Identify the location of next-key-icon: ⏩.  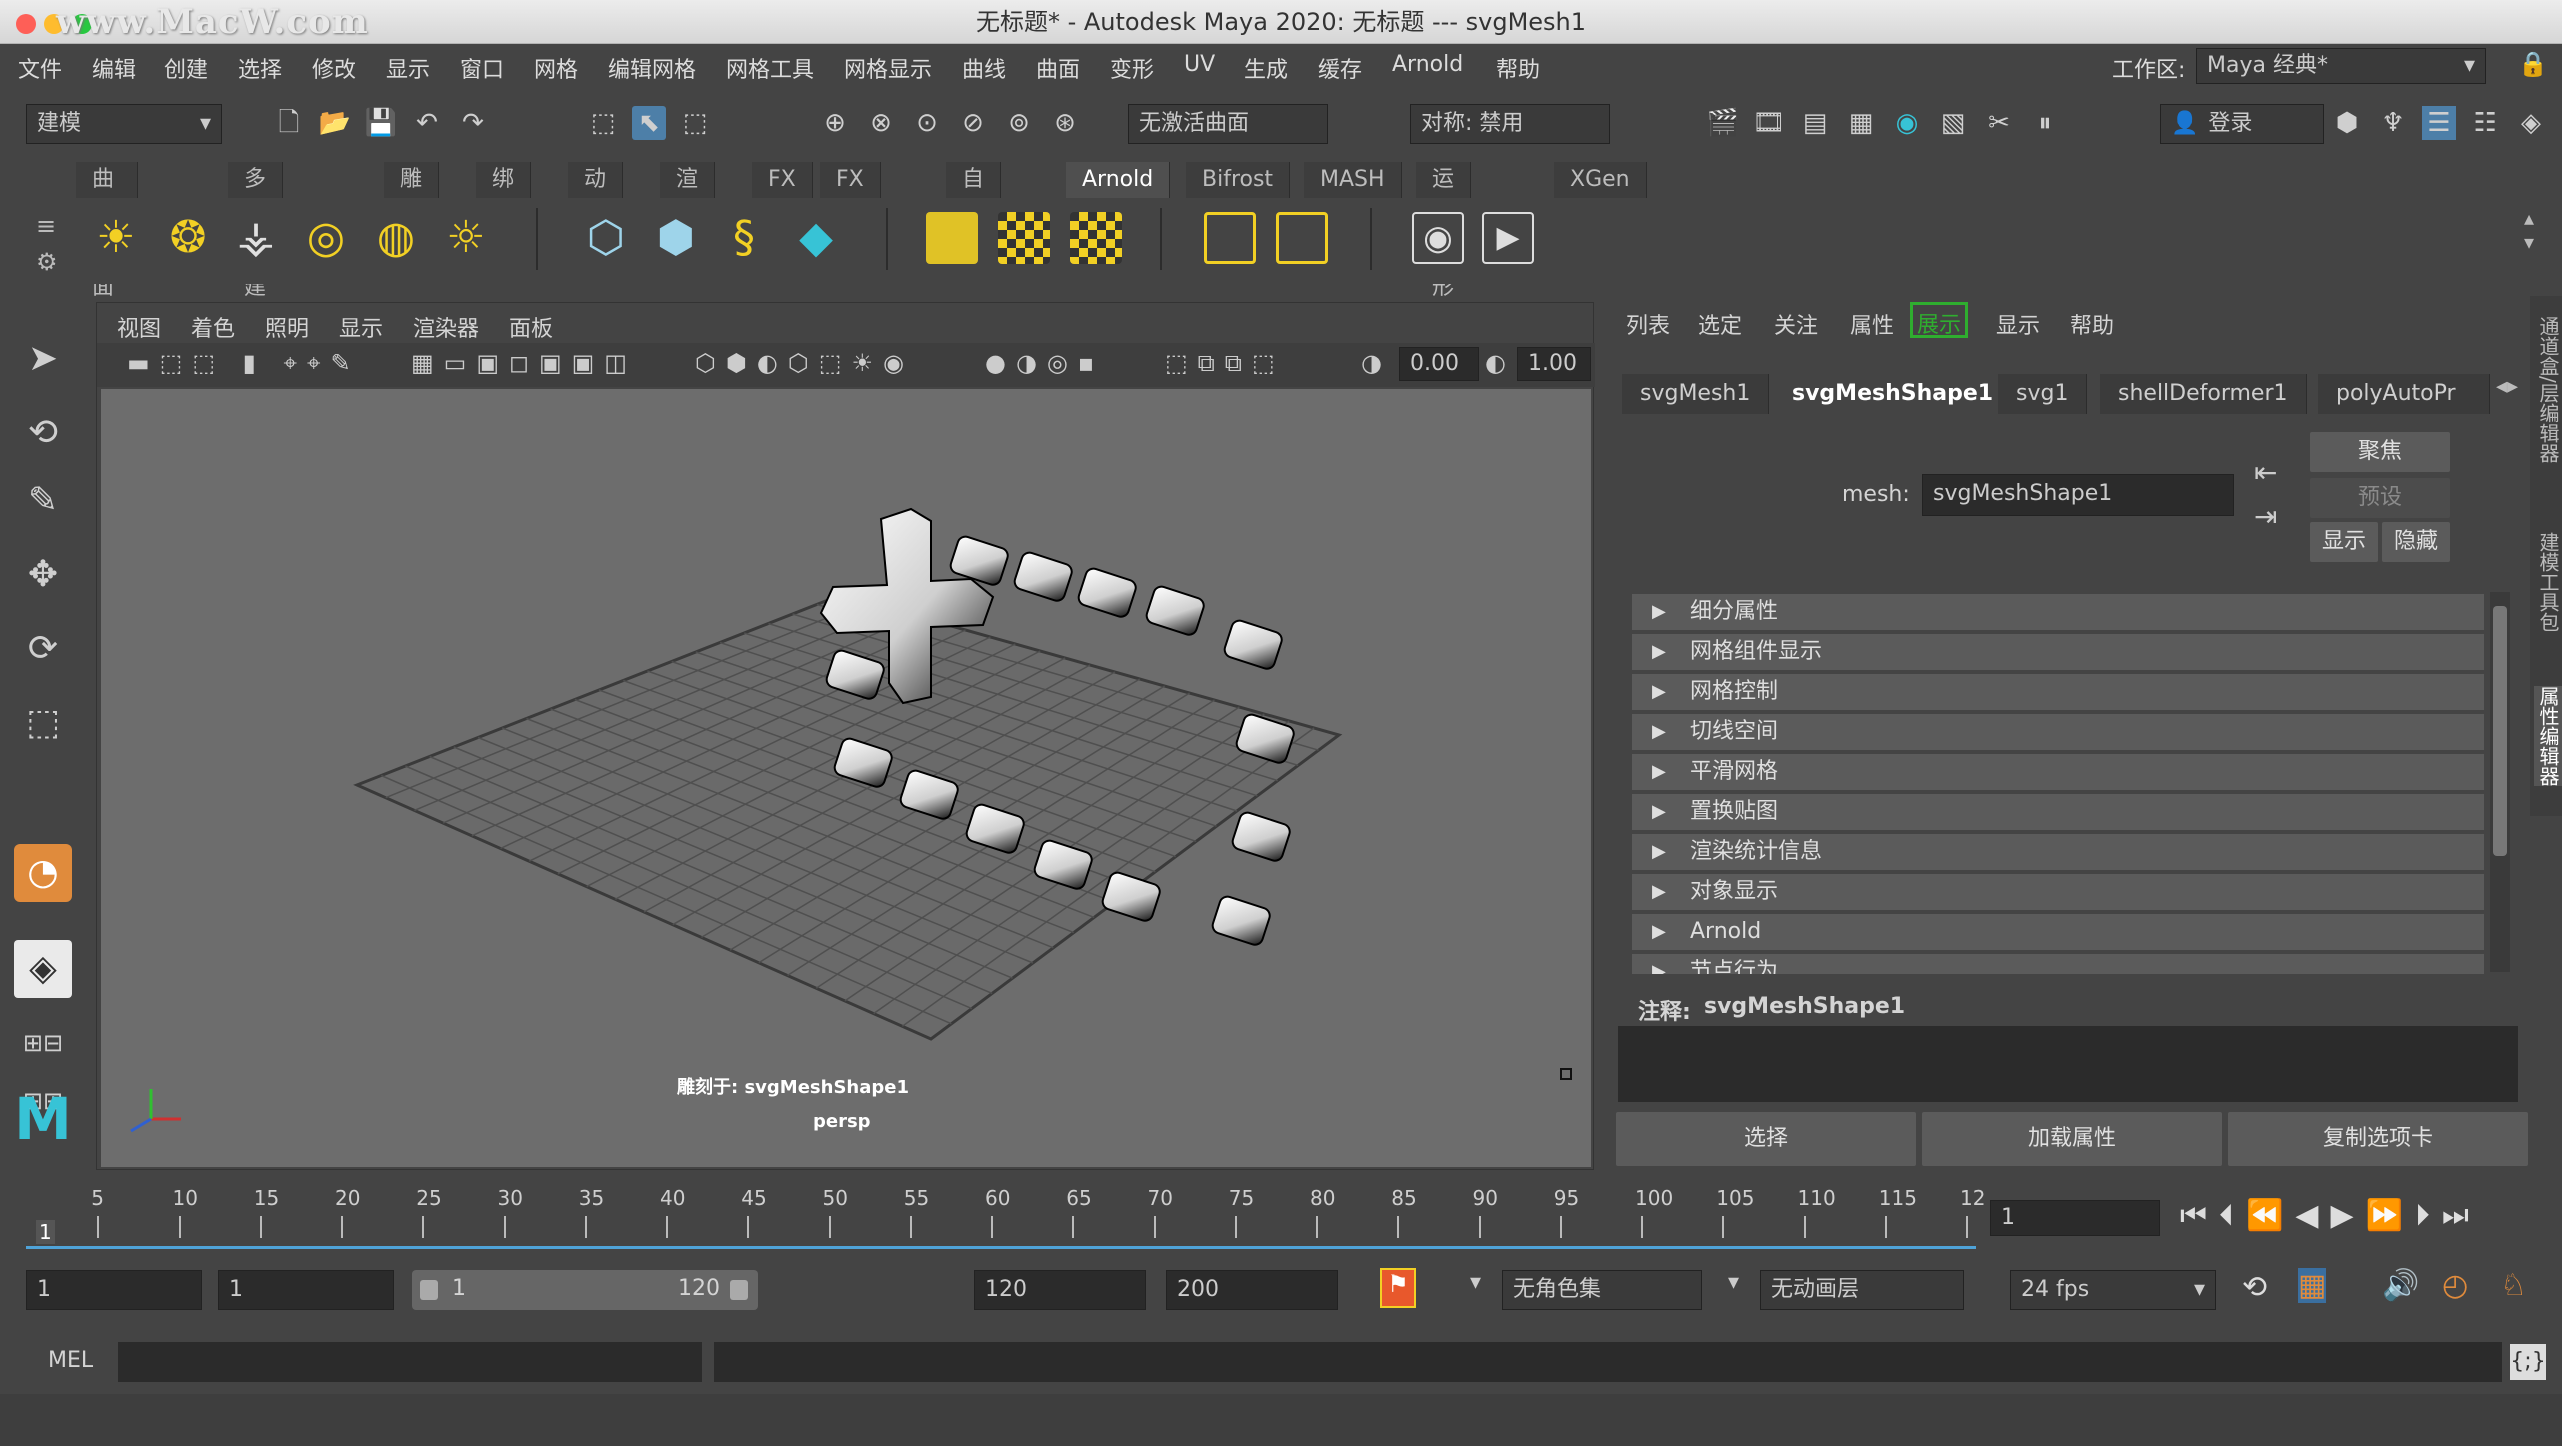
(2390, 1215).